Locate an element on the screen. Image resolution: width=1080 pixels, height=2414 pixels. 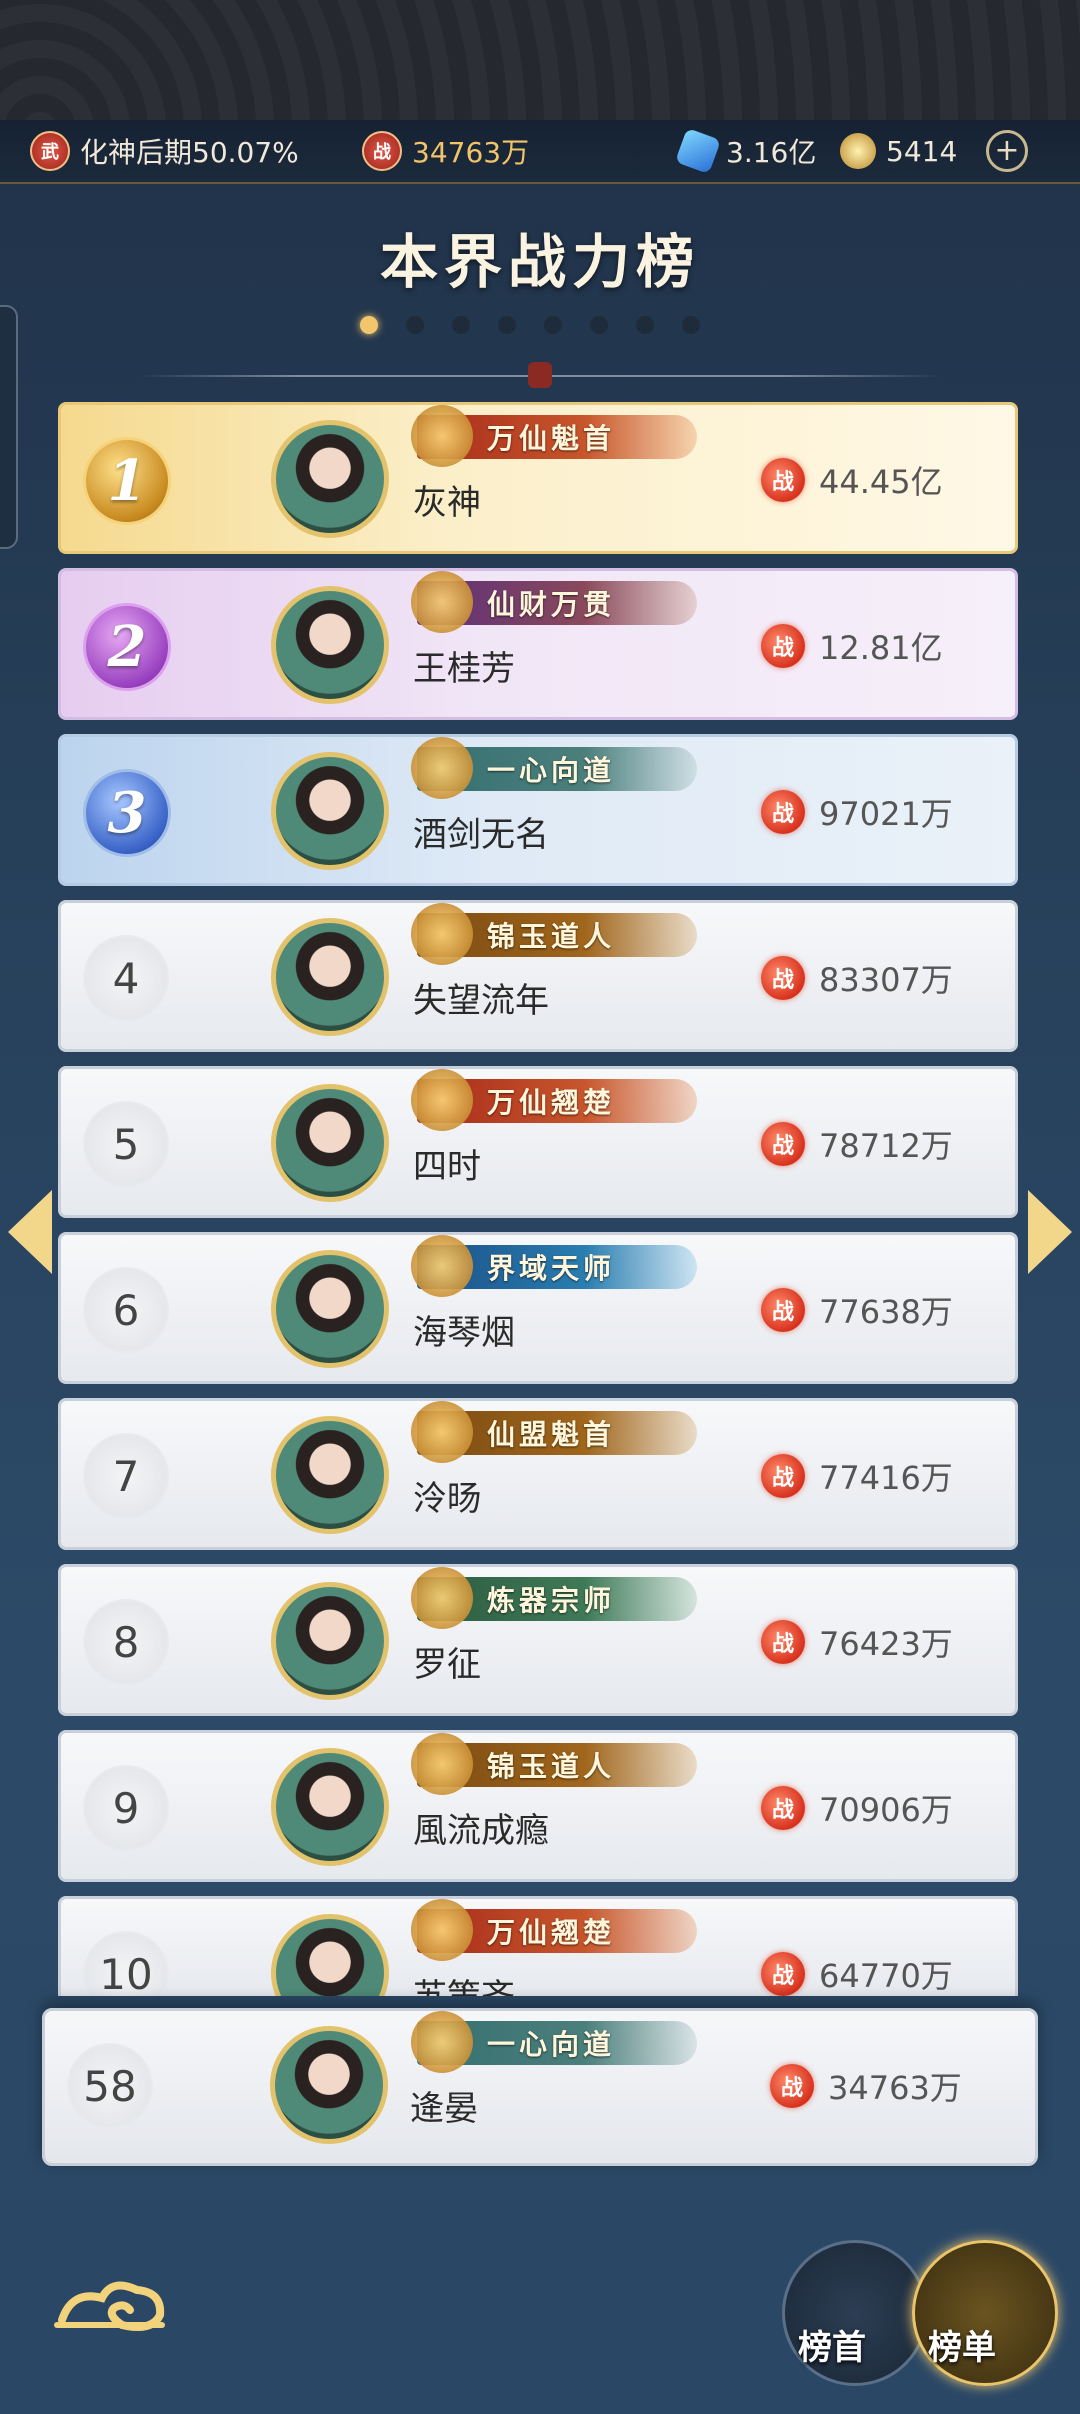
title-text: 仙盟魁首 is located at coordinates (551, 1434).